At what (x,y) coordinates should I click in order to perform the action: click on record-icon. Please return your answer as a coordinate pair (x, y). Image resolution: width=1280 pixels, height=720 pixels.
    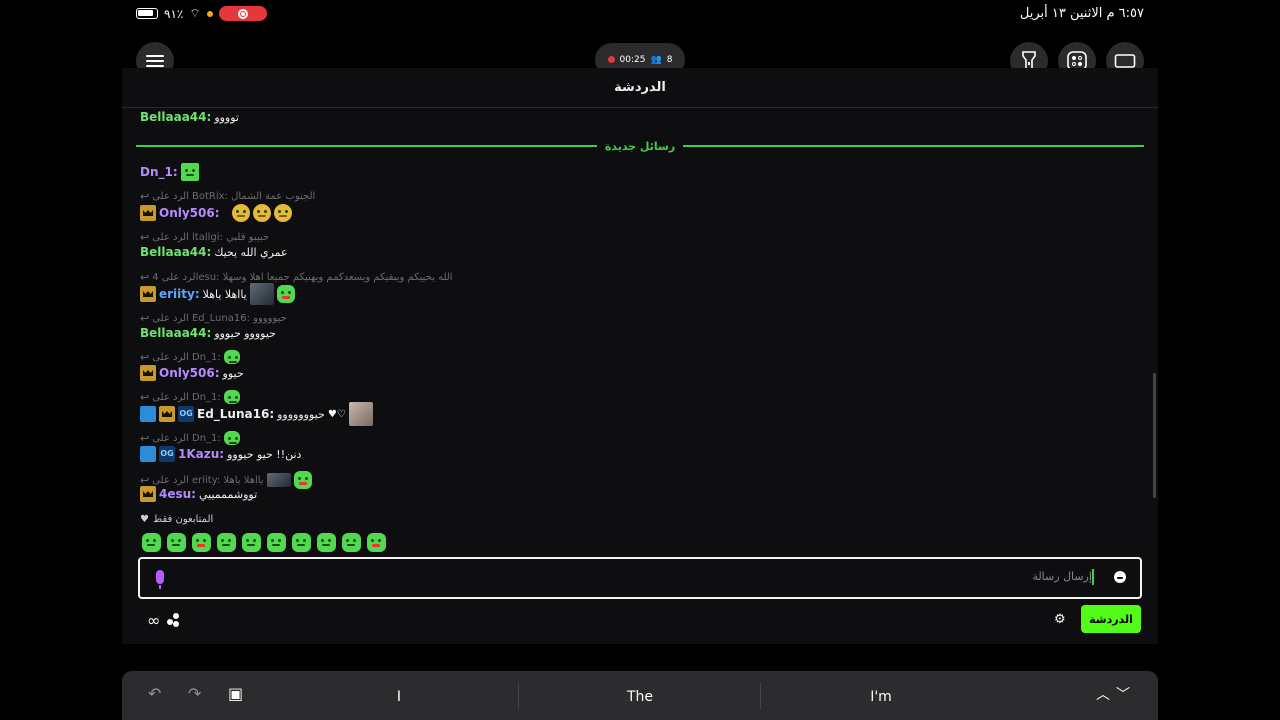
    Looking at the image, I should click on (242, 13).